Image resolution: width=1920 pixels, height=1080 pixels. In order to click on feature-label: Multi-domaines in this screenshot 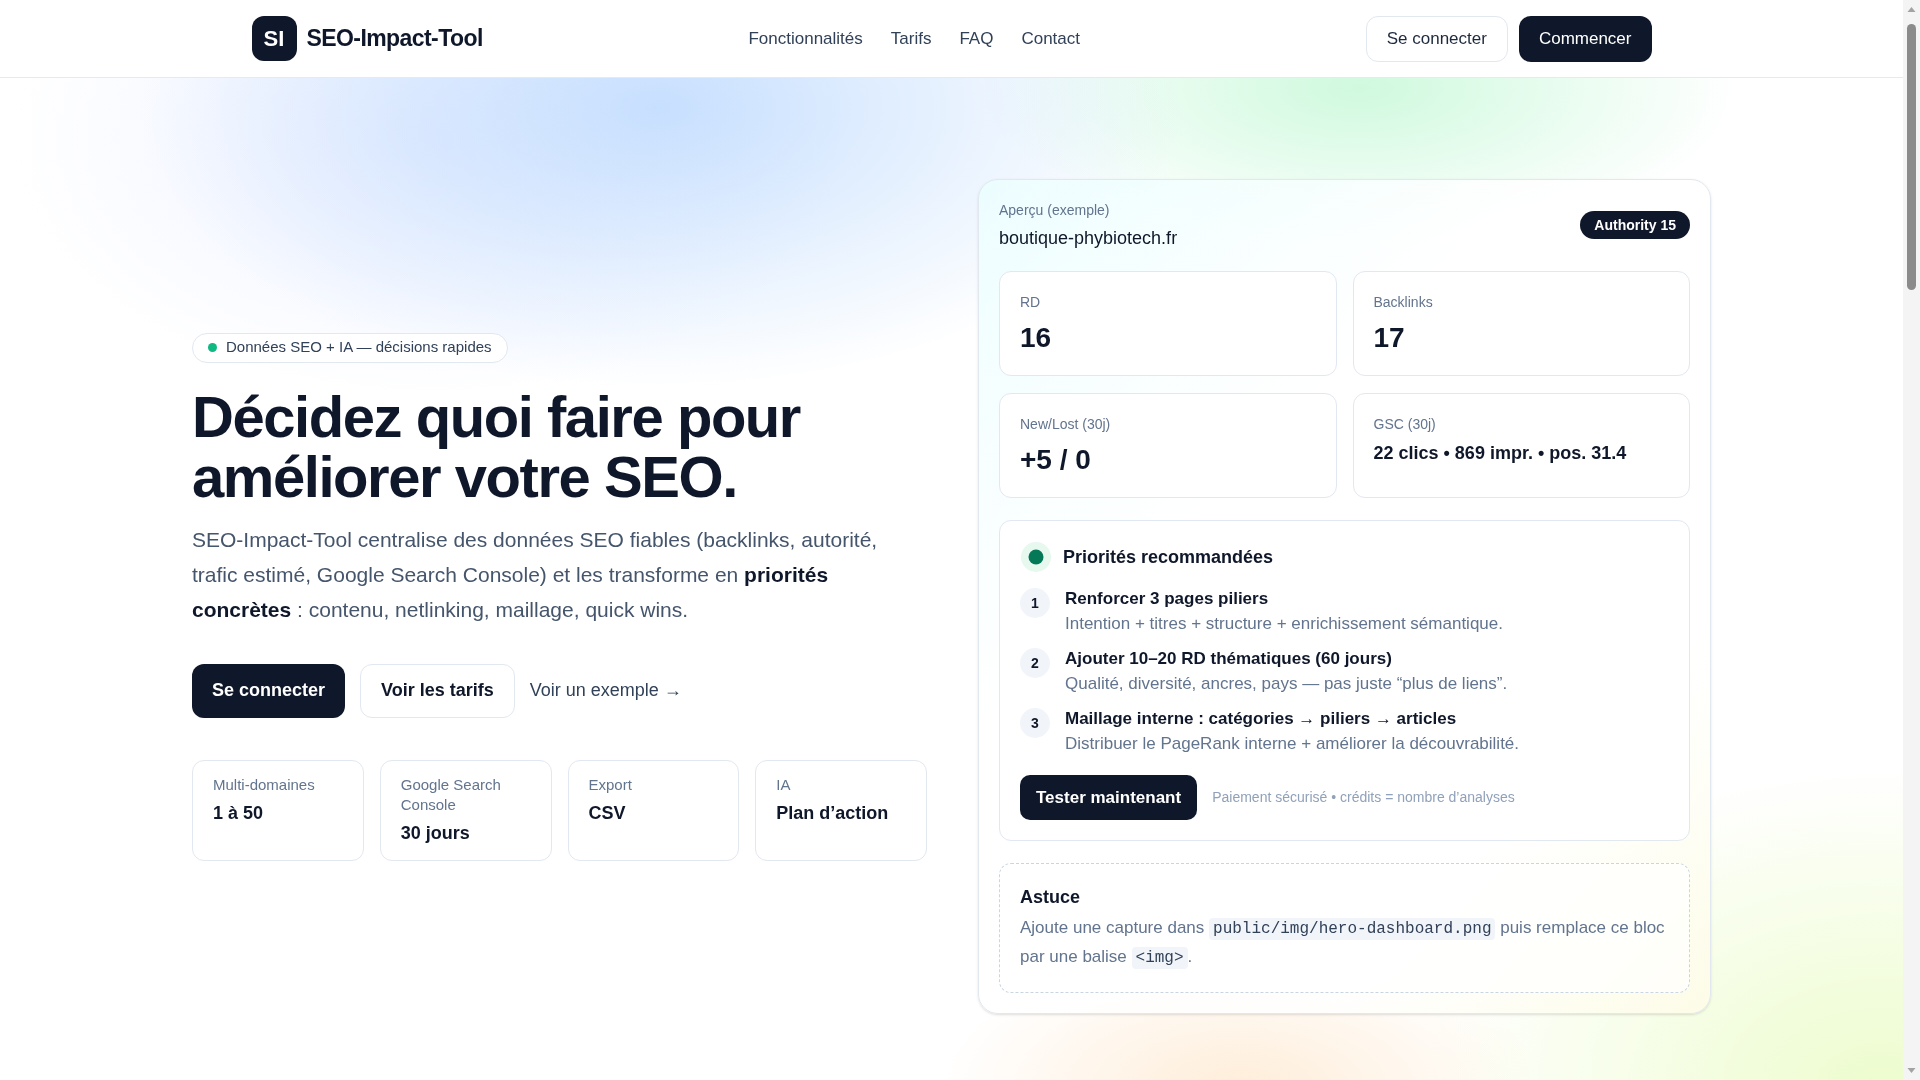, I will do `click(264, 784)`.